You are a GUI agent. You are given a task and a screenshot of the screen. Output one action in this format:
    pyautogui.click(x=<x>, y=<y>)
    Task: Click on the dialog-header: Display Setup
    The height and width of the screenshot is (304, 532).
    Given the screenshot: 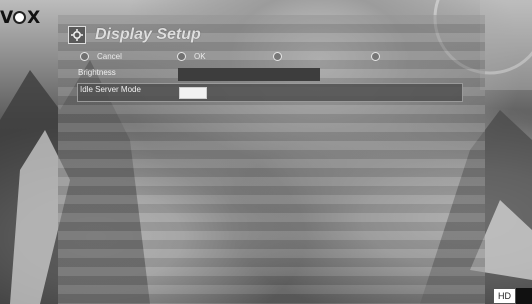 What is the action you would take?
    pyautogui.click(x=134, y=35)
    